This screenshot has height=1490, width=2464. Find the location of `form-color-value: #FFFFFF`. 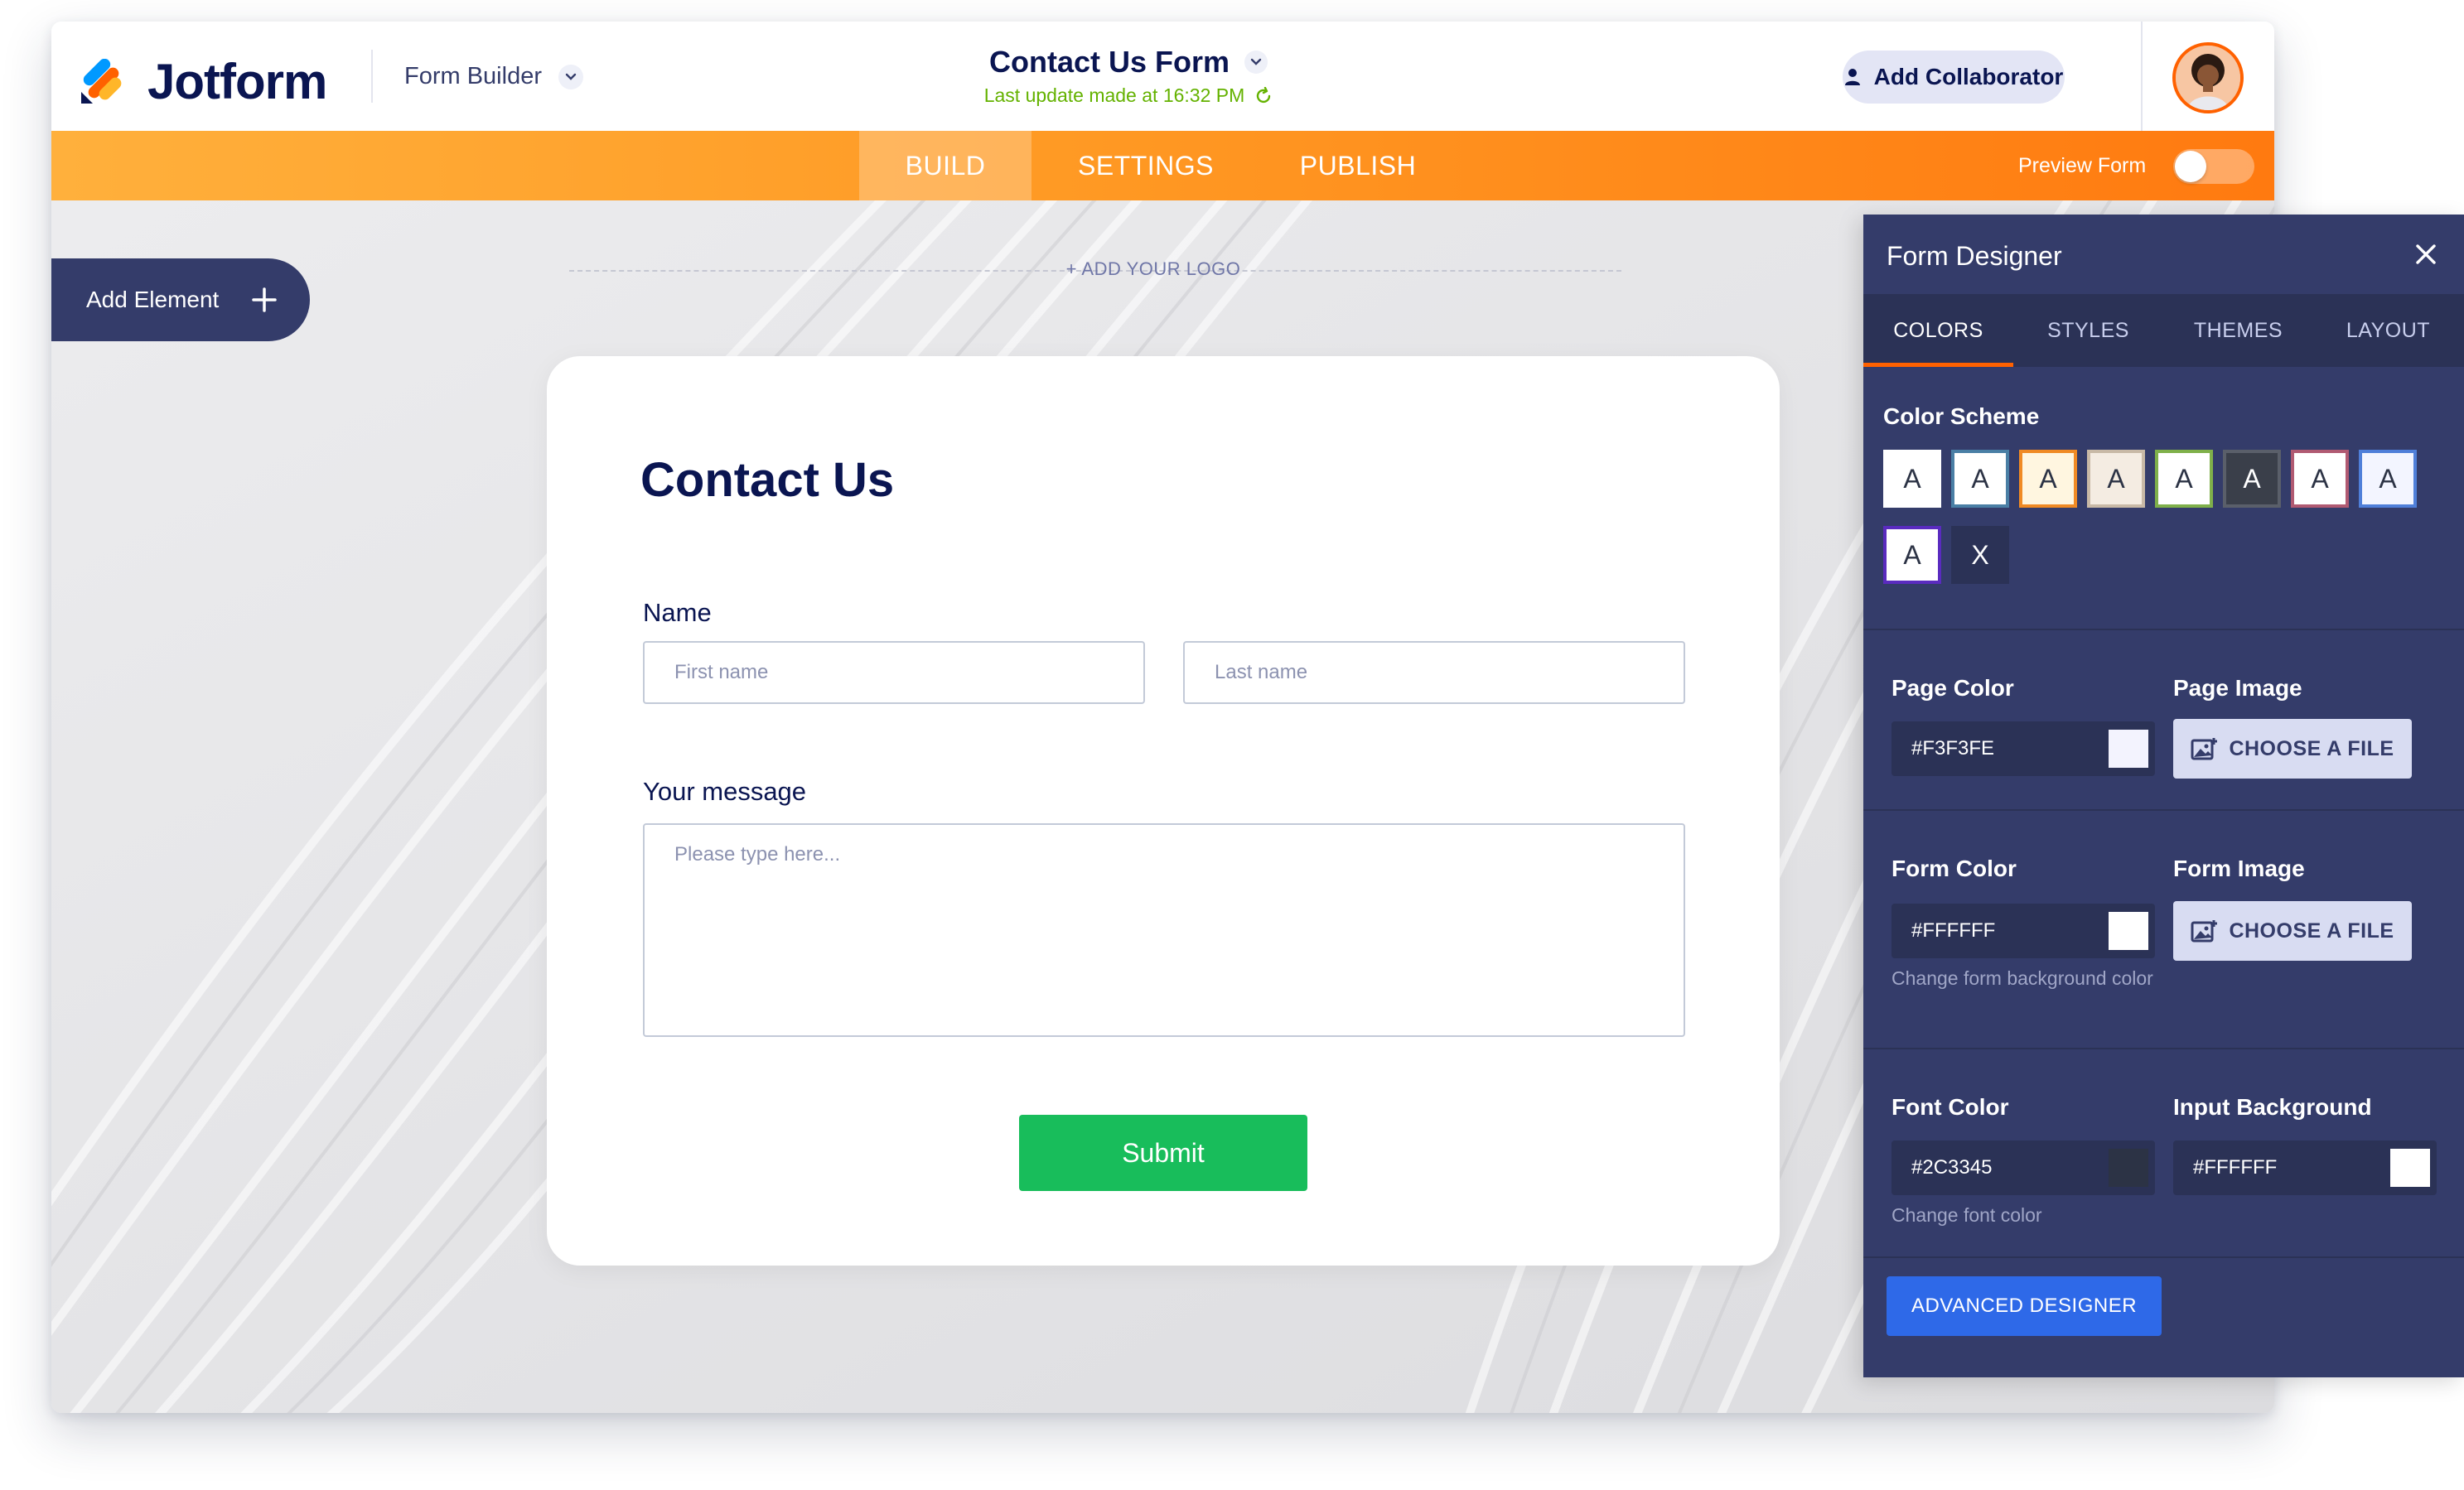

form-color-value: #FFFFFF is located at coordinates (1953, 930).